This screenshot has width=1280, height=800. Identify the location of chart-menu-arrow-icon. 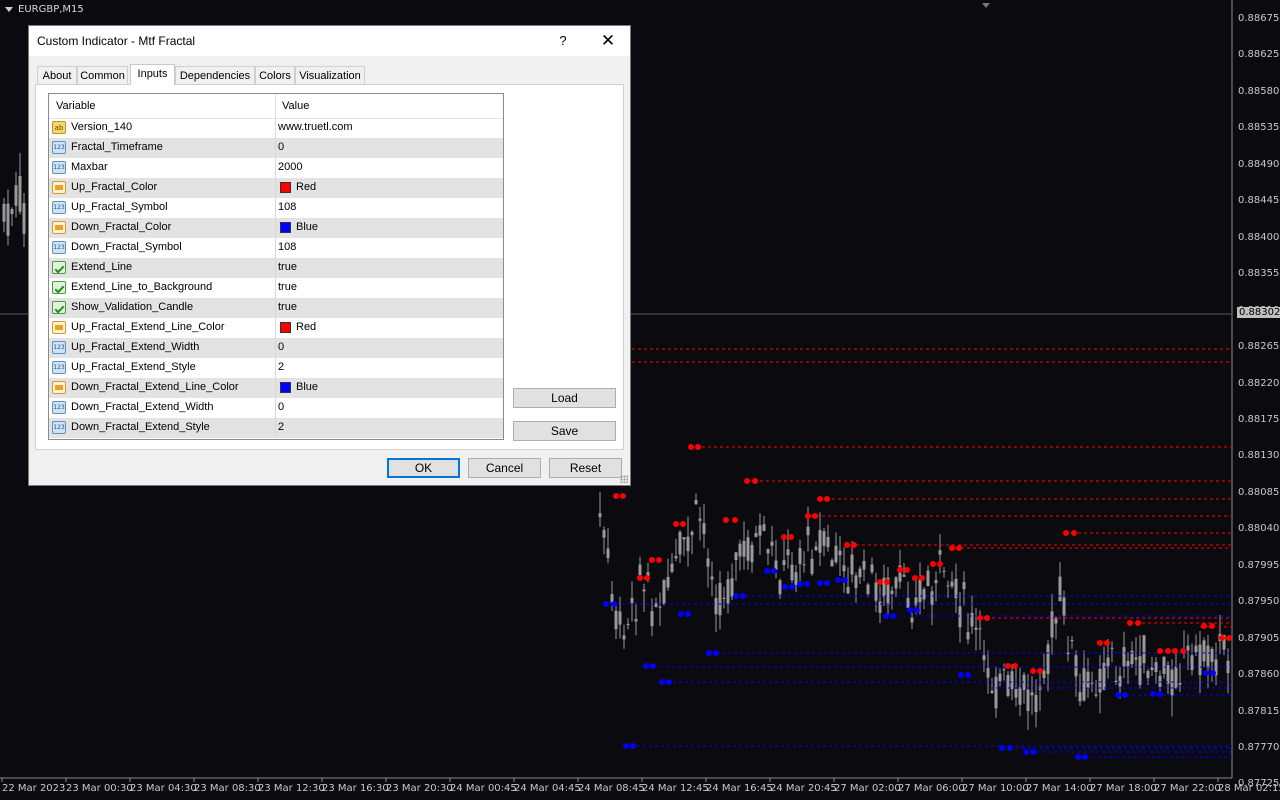
(9, 9).